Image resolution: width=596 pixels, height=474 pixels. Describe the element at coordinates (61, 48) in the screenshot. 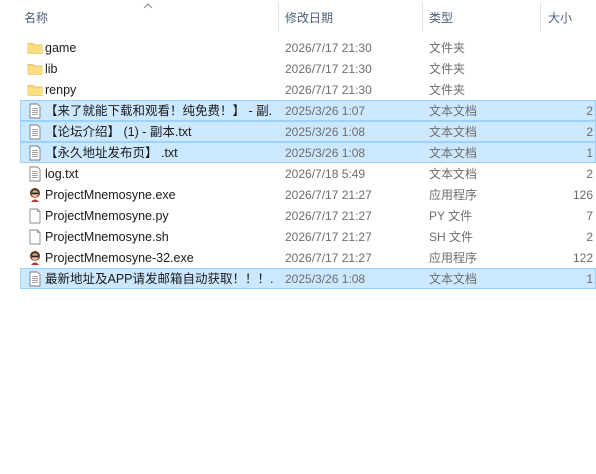

I see `file-name: game` at that location.